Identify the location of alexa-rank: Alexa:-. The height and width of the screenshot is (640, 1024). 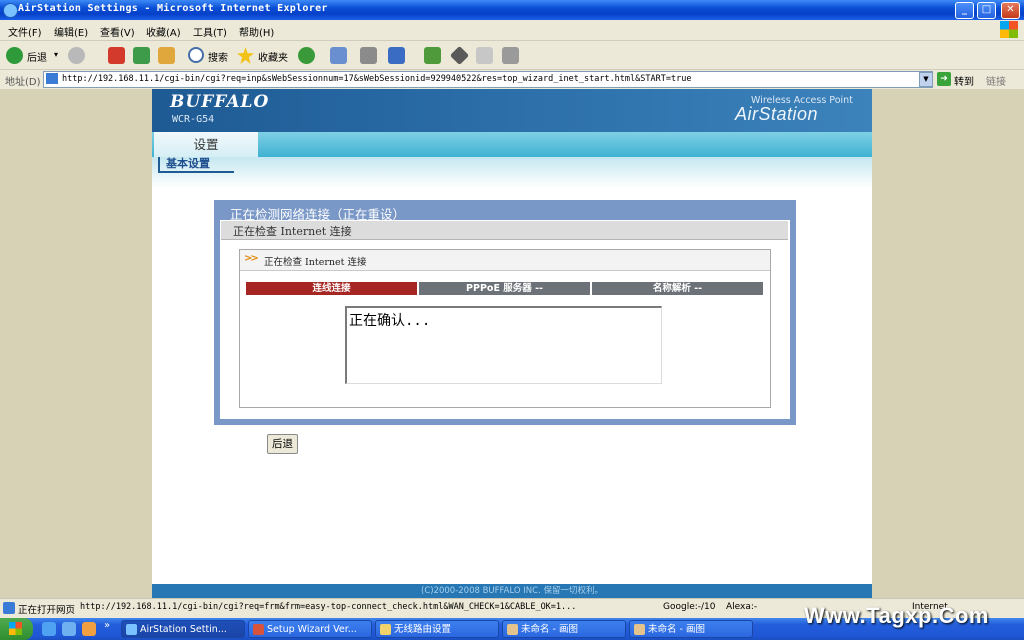
(742, 607).